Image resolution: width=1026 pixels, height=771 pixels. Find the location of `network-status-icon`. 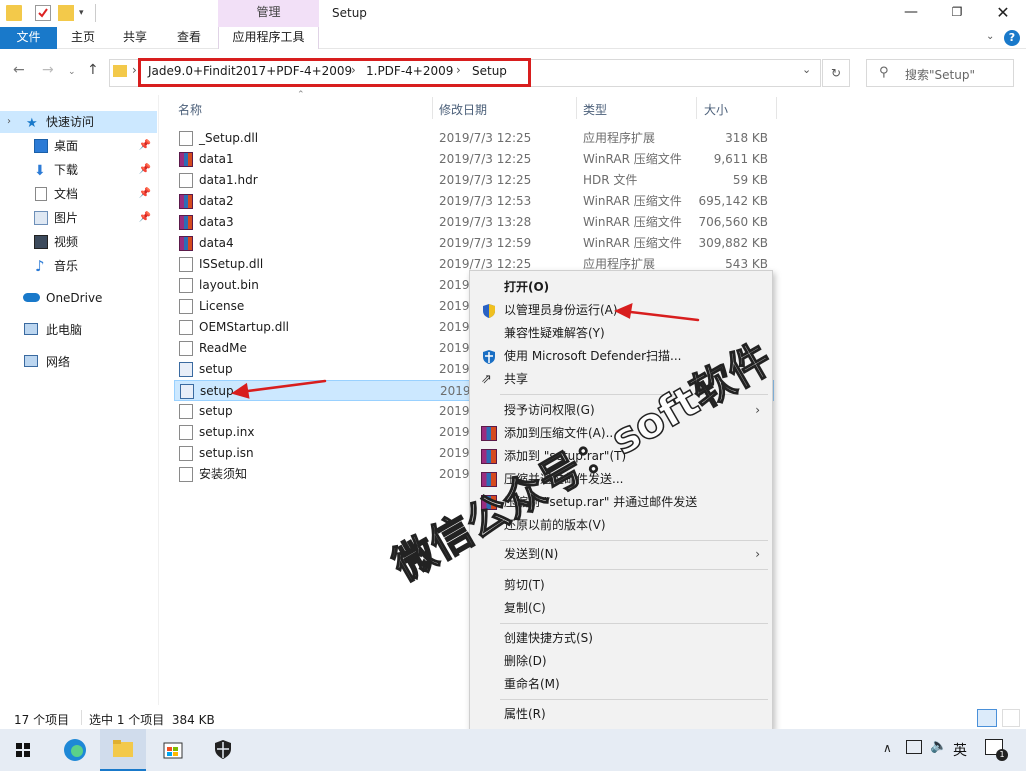

network-status-icon is located at coordinates (914, 747).